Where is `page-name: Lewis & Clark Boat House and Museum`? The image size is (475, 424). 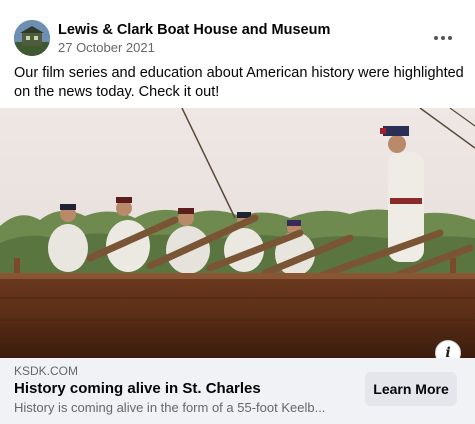
page-name: Lewis & Clark Boat House and Museum is located at coordinates (194, 30).